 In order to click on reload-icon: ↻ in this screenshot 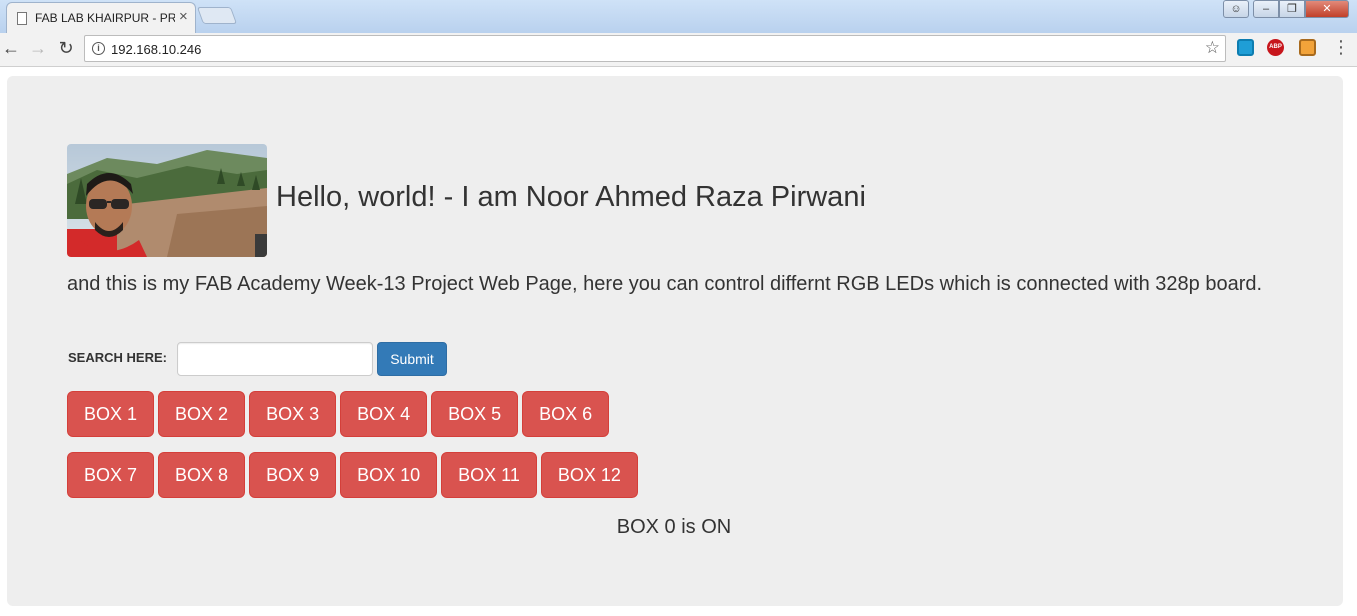, I will do `click(66, 48)`.